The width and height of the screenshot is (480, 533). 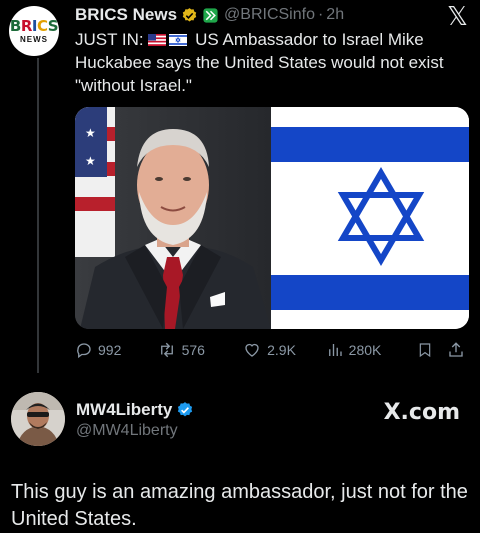 What do you see at coordinates (269, 15) in the screenshot?
I see `author-handle: @BRICSinfo` at bounding box center [269, 15].